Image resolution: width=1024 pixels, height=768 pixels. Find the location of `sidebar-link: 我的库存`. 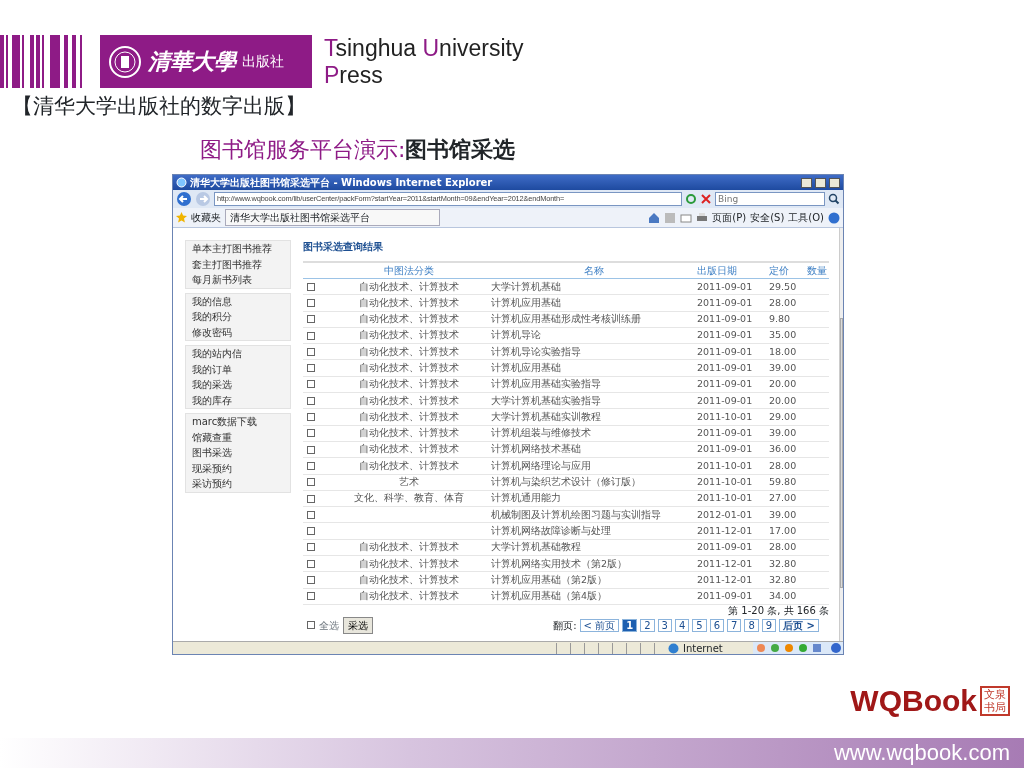

sidebar-link: 我的库存 is located at coordinates (238, 400).